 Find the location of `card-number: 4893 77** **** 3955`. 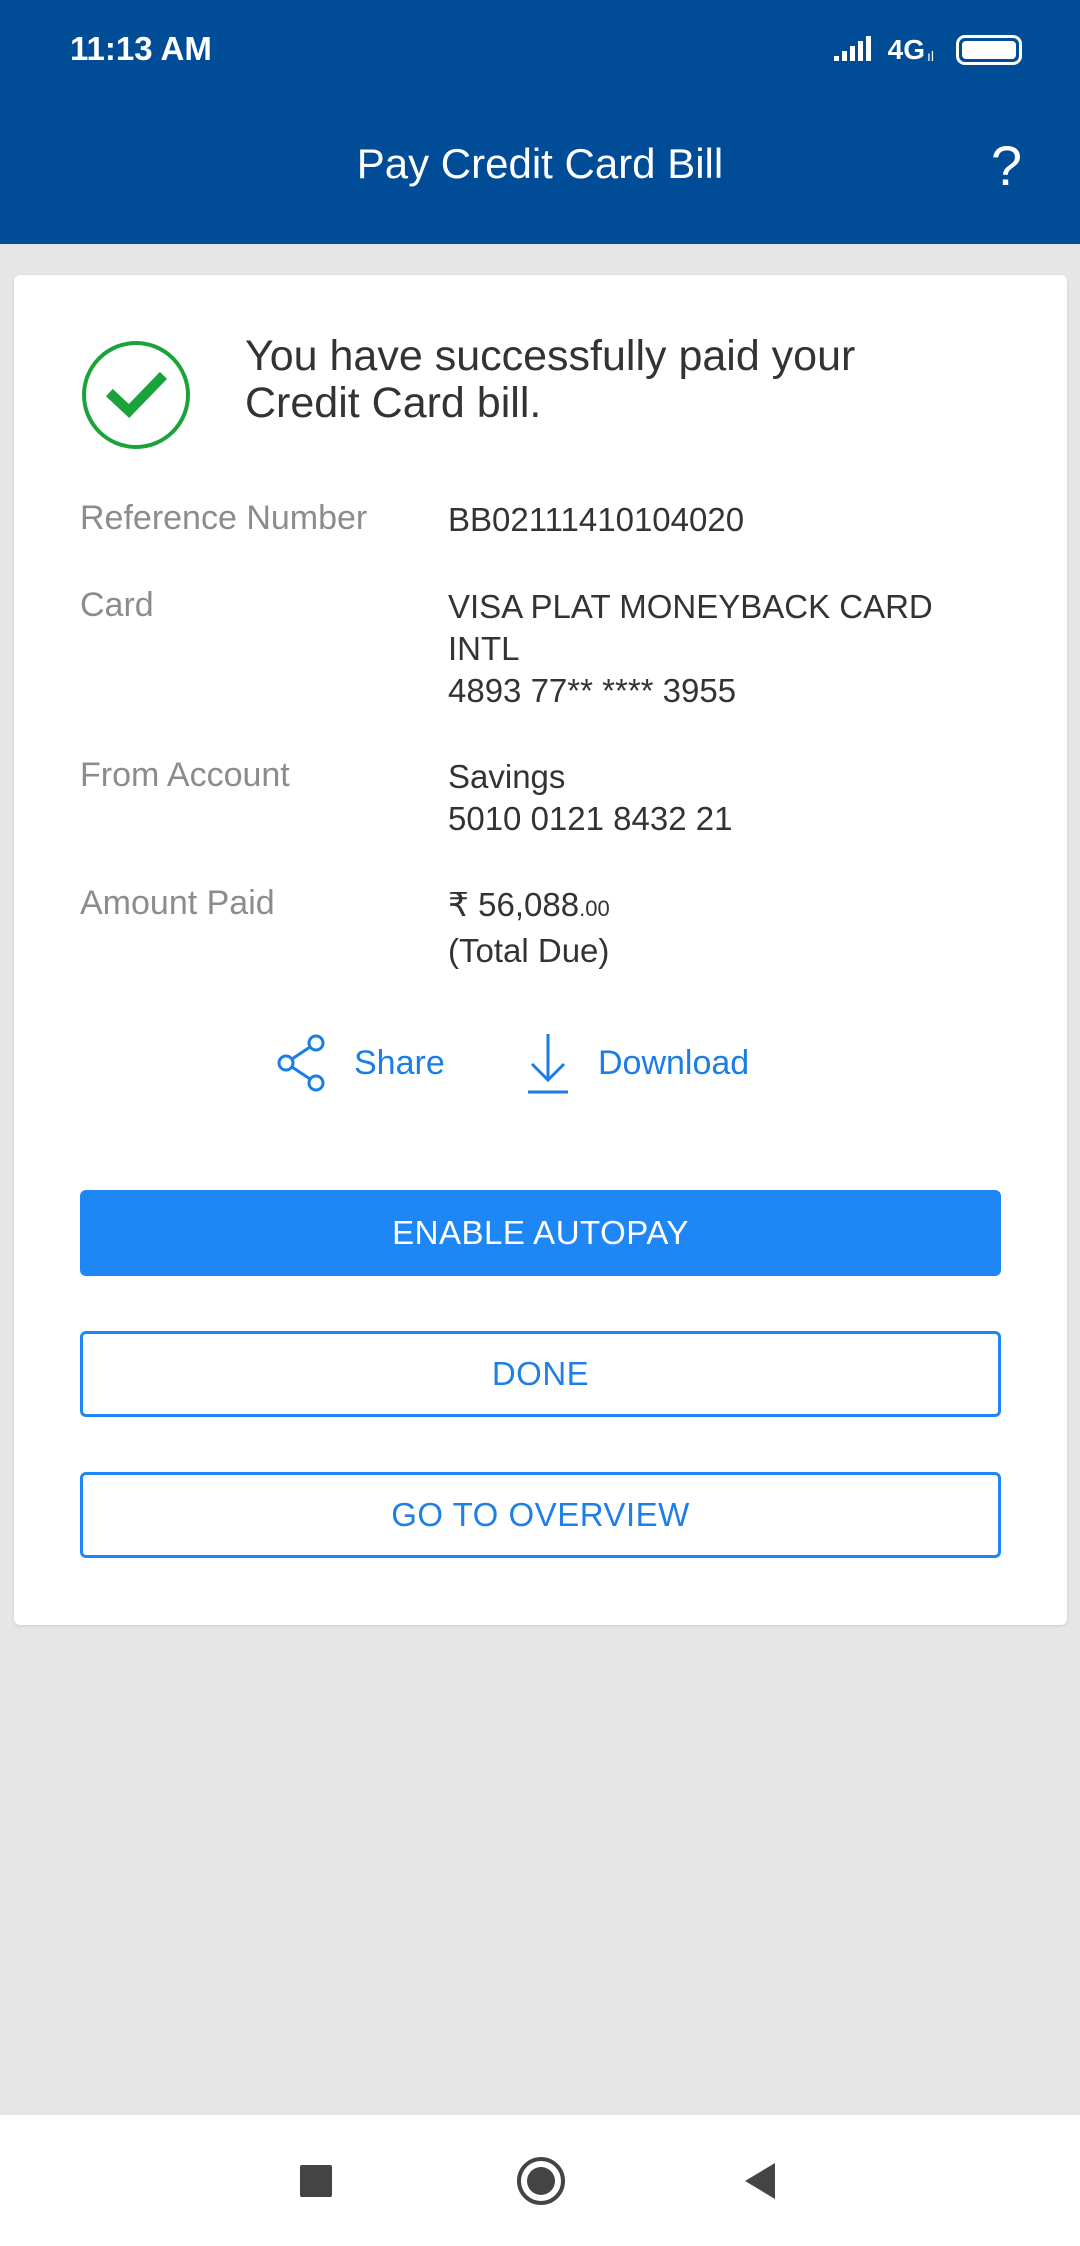

card-number: 4893 77** **** 3955 is located at coordinates (592, 690).